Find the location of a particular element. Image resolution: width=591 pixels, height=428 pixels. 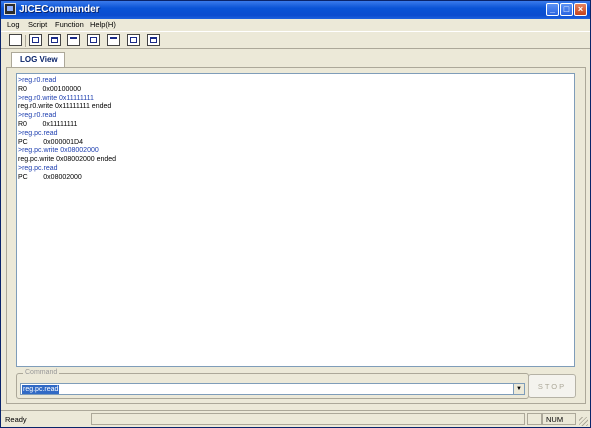

log-line: R0 0x00100000 is located at coordinates (50, 89).